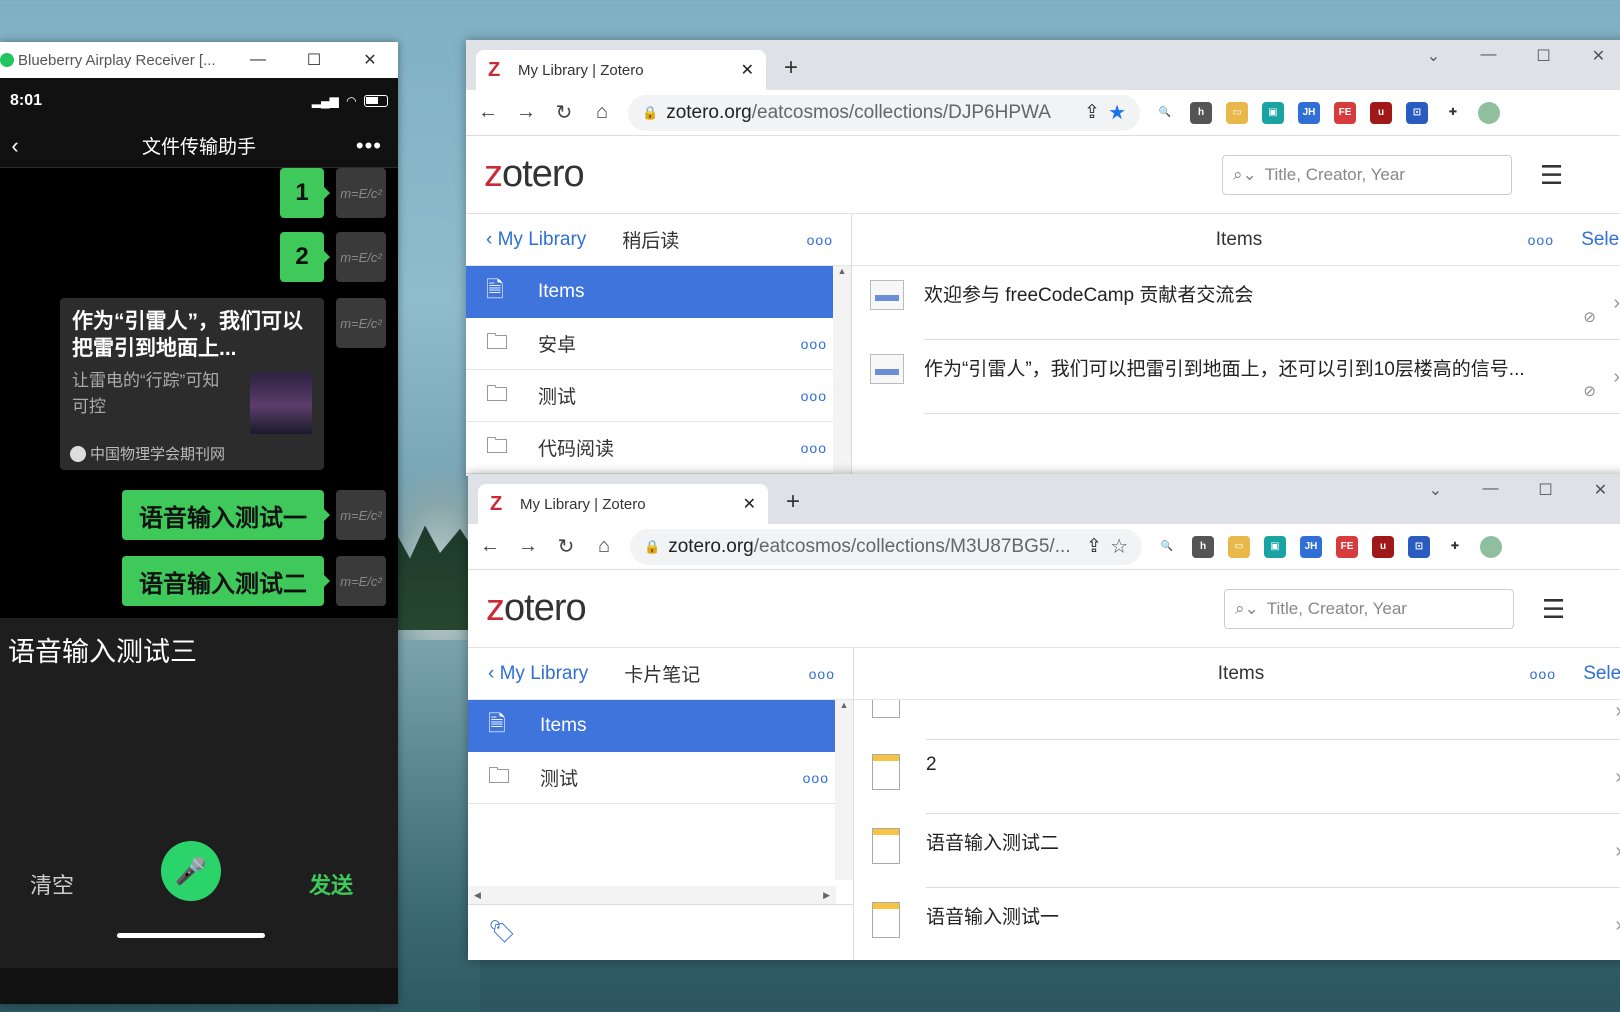  Describe the element at coordinates (1237, 924) in the screenshot. I see `list-item: 语音输入测试一 ›` at that location.